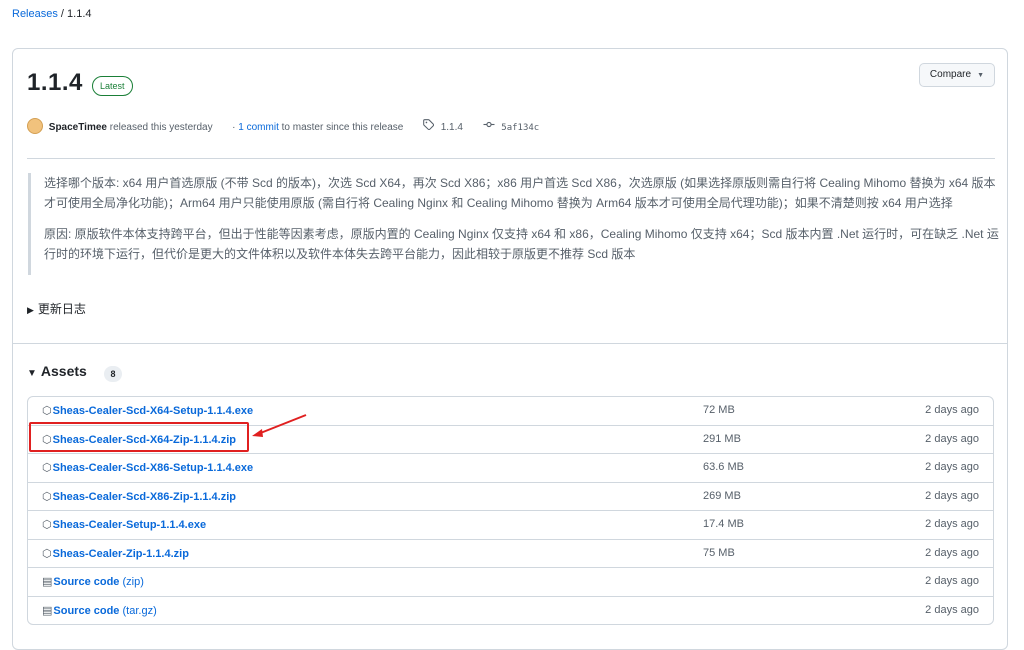 This screenshot has height=650, width=1024. Describe the element at coordinates (153, 468) in the screenshot. I see `asset-link: Sheas-Cealer-Scd-X86-Setup-1.1.4.exe` at that location.